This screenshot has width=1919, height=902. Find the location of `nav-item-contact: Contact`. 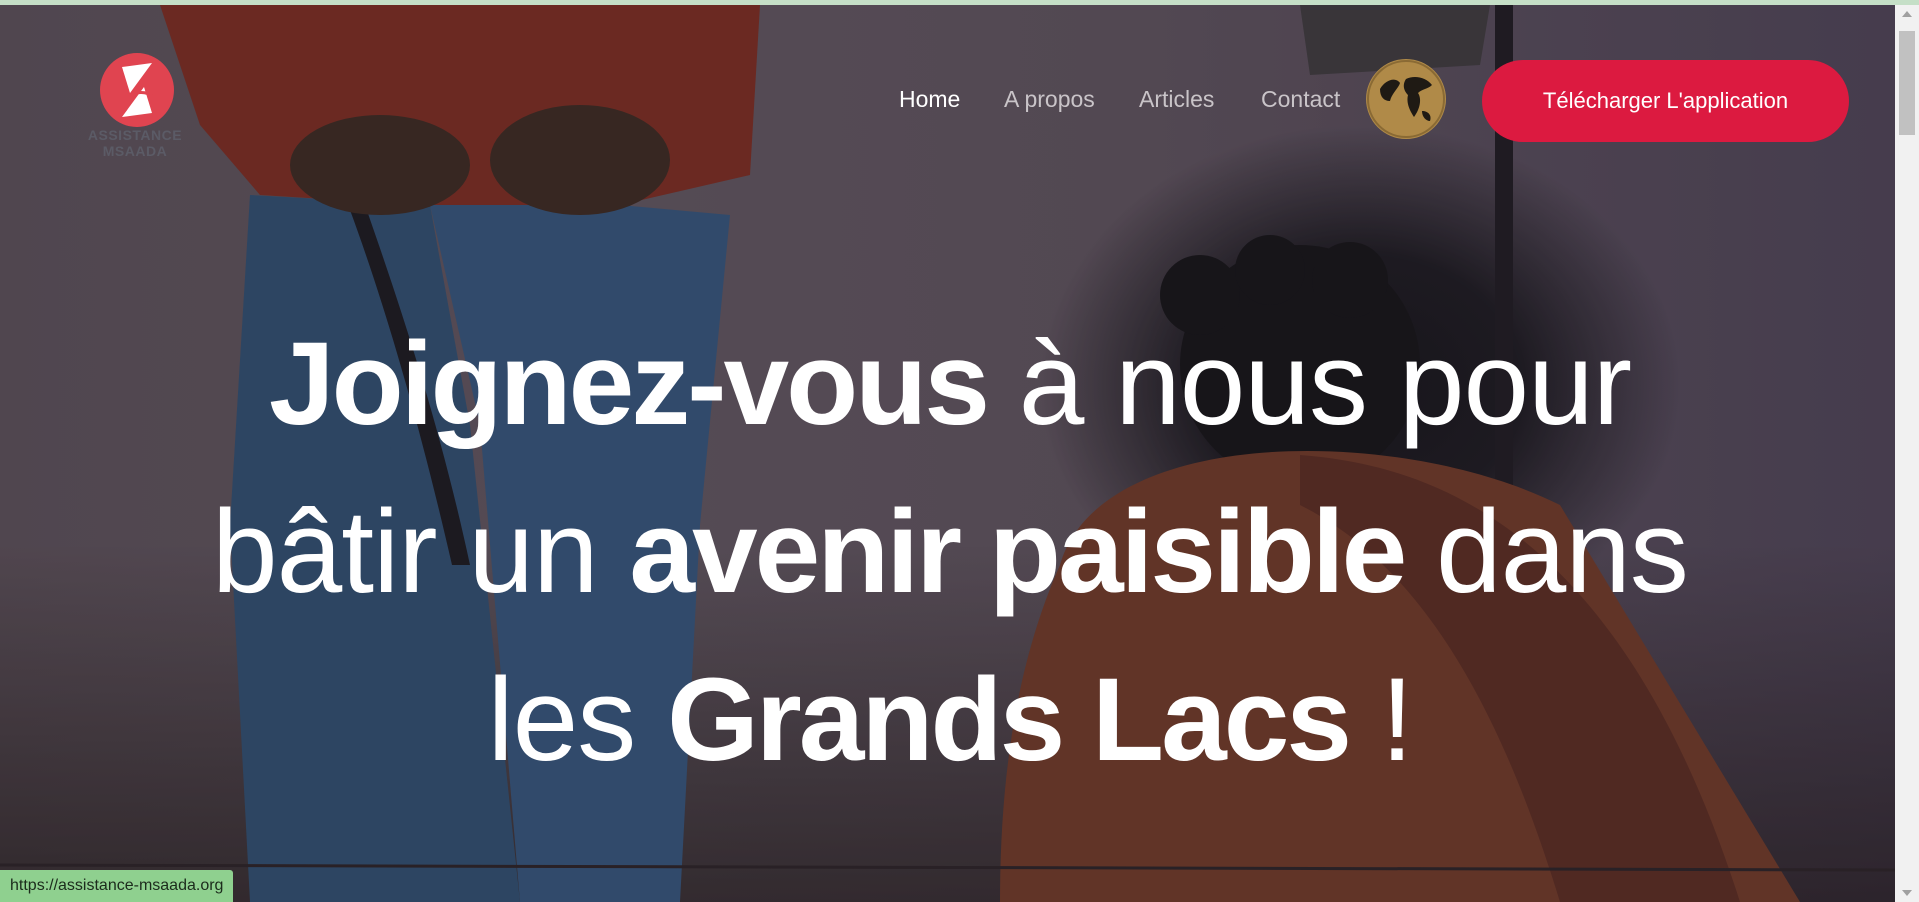

nav-item-contact: Contact is located at coordinates (1300, 99).